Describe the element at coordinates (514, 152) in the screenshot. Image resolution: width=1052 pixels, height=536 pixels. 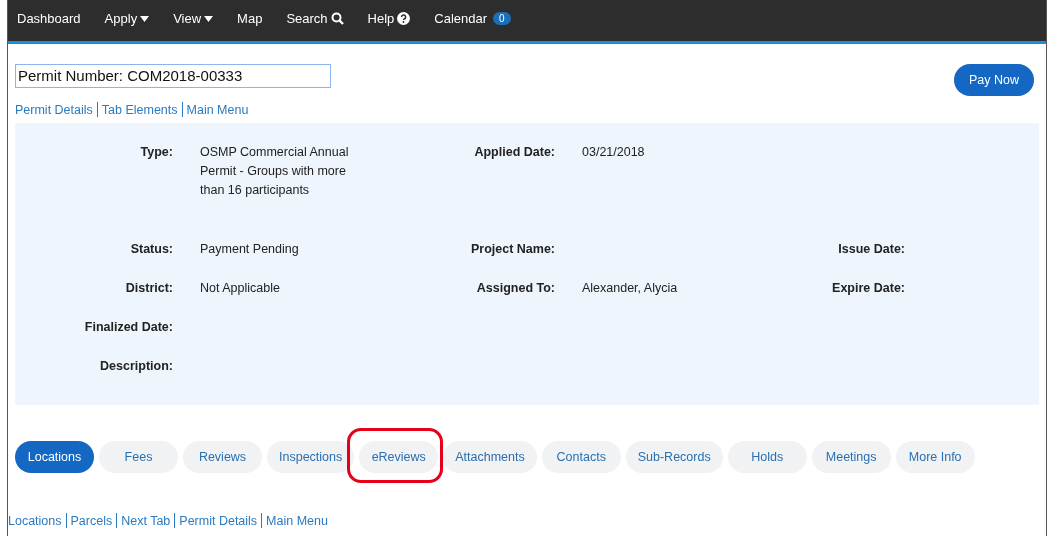
I see `field-label: Applied Date:` at that location.